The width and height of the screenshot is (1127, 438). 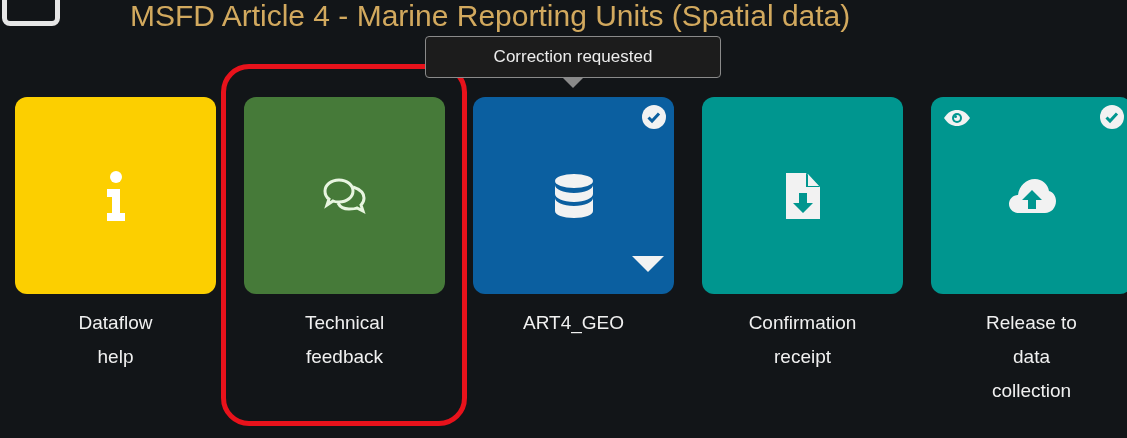 What do you see at coordinates (957, 118) in the screenshot?
I see `eye-icon` at bounding box center [957, 118].